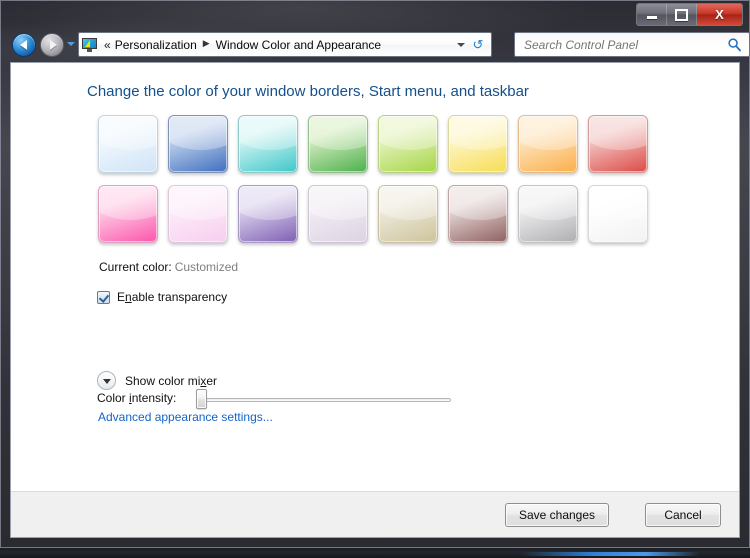 This screenshot has width=750, height=558. I want to click on refresh-icon: ↺, so click(478, 45).